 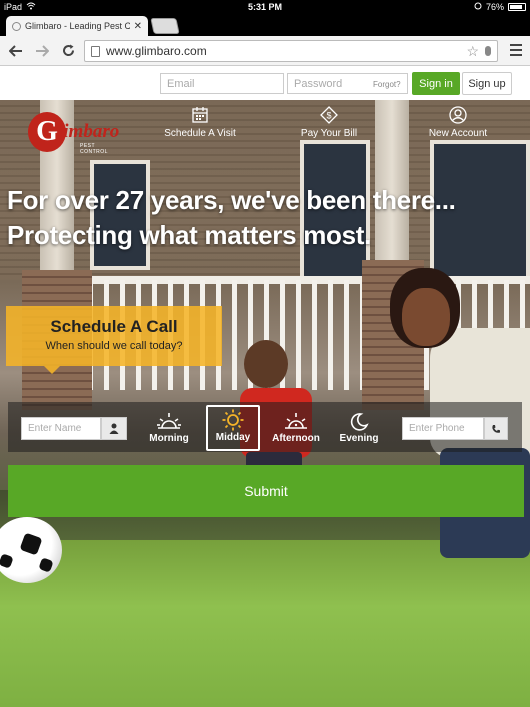 What do you see at coordinates (487, 83) in the screenshot?
I see `sign-up-button: Sign up` at bounding box center [487, 83].